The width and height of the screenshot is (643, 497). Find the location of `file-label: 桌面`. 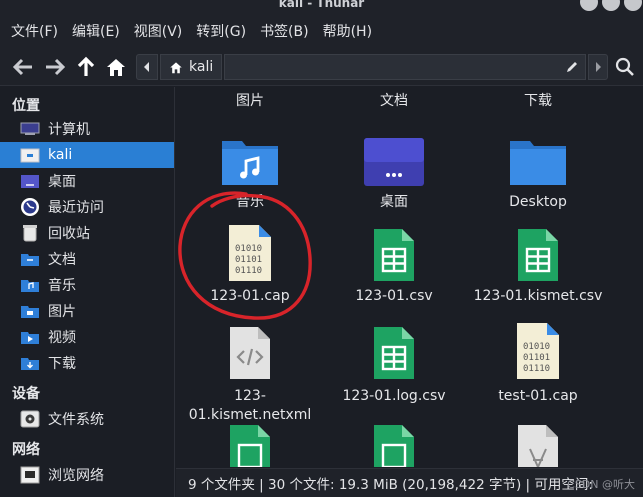

file-label: 桌面 is located at coordinates (394, 202).